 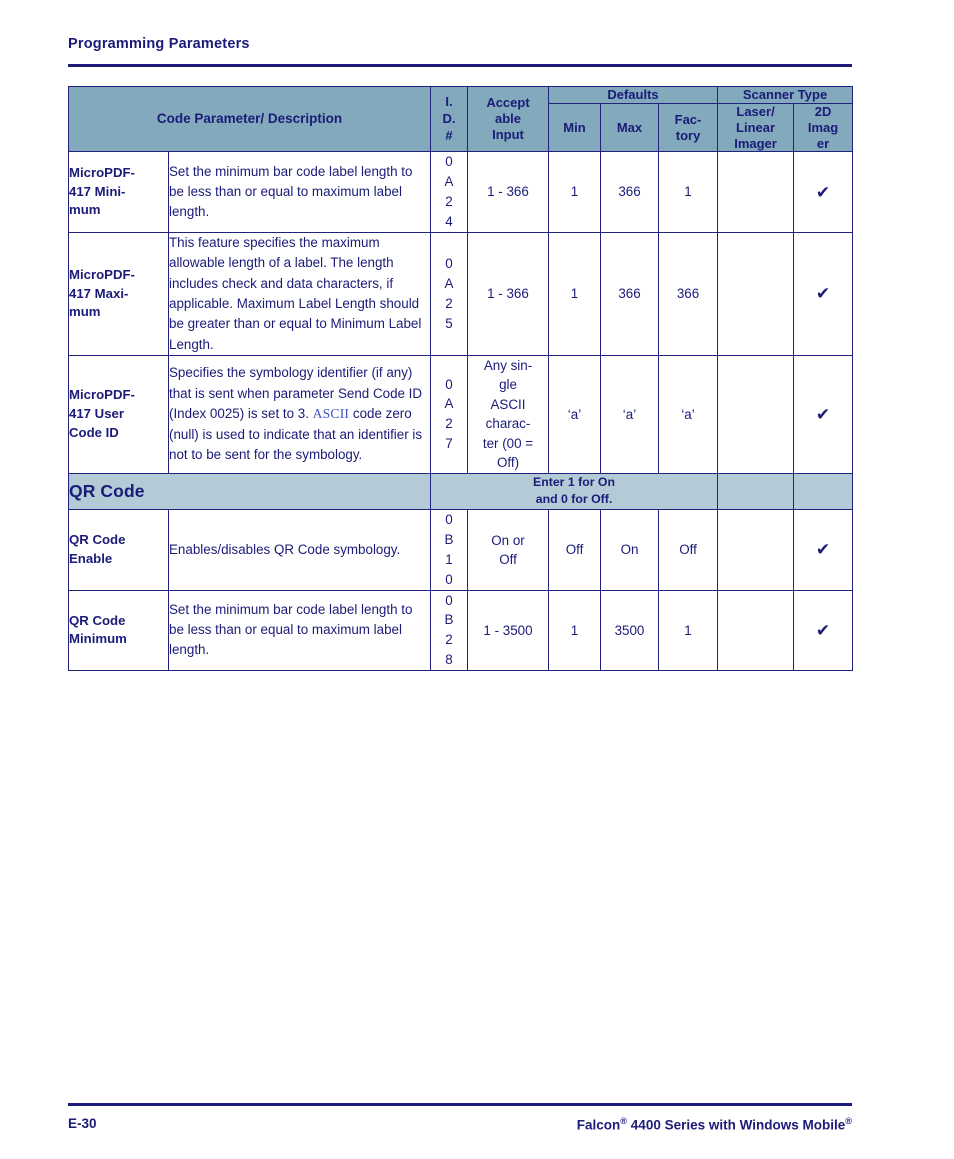 What do you see at coordinates (756, 491) in the screenshot?
I see `section-laser-linear-imager` at bounding box center [756, 491].